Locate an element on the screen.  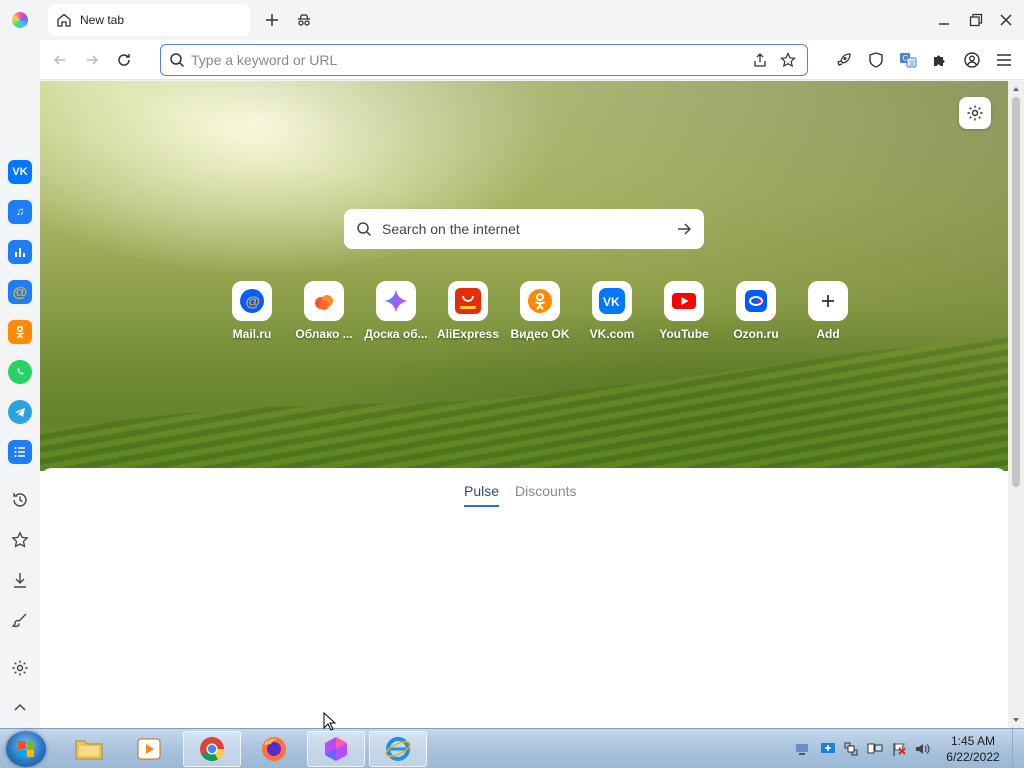
svg-text: VK is located at coordinates (611, 302).